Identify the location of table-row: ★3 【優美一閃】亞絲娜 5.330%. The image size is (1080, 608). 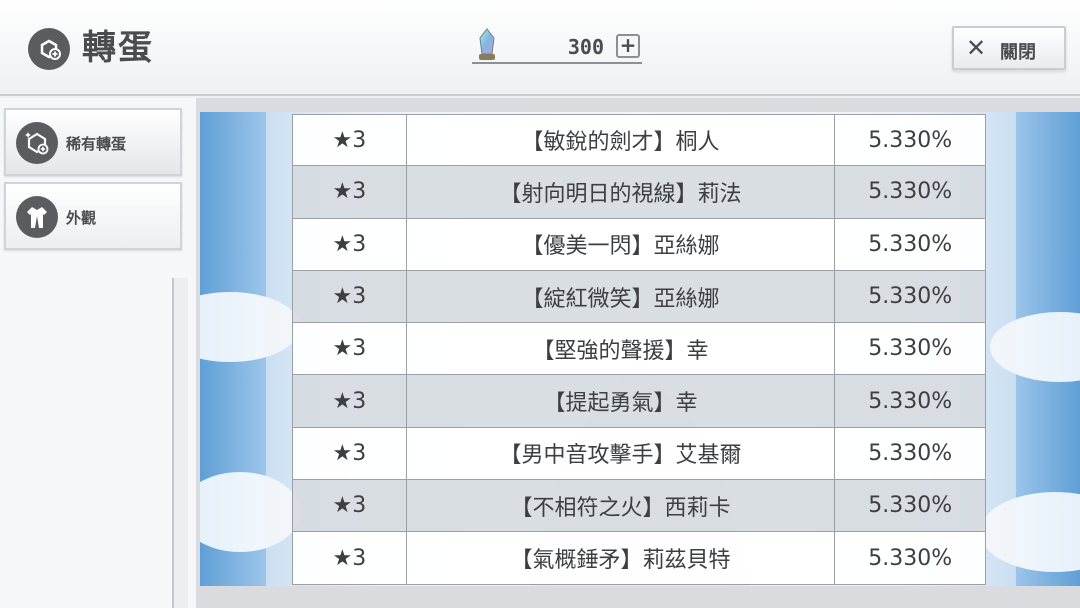
(639, 244).